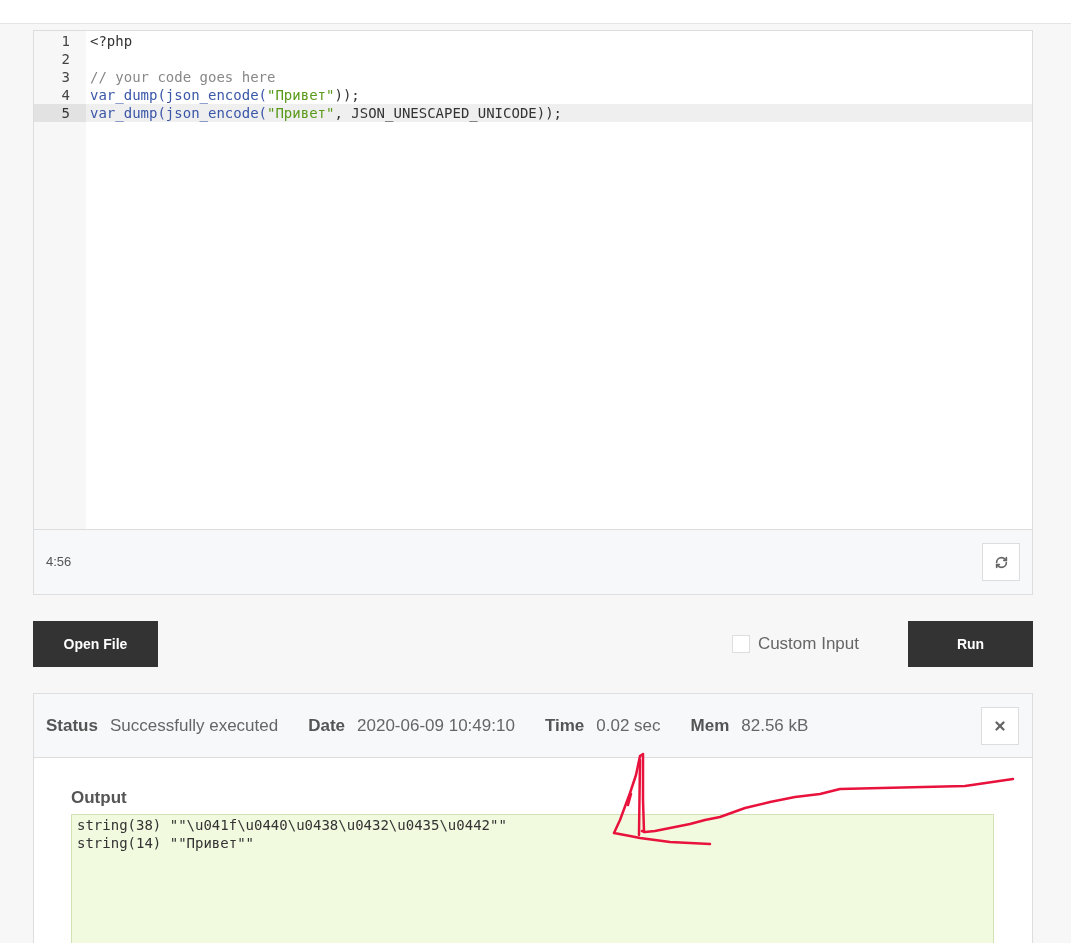 The width and height of the screenshot is (1071, 943). Describe the element at coordinates (95, 644) in the screenshot. I see `open-file-button: Open File` at that location.